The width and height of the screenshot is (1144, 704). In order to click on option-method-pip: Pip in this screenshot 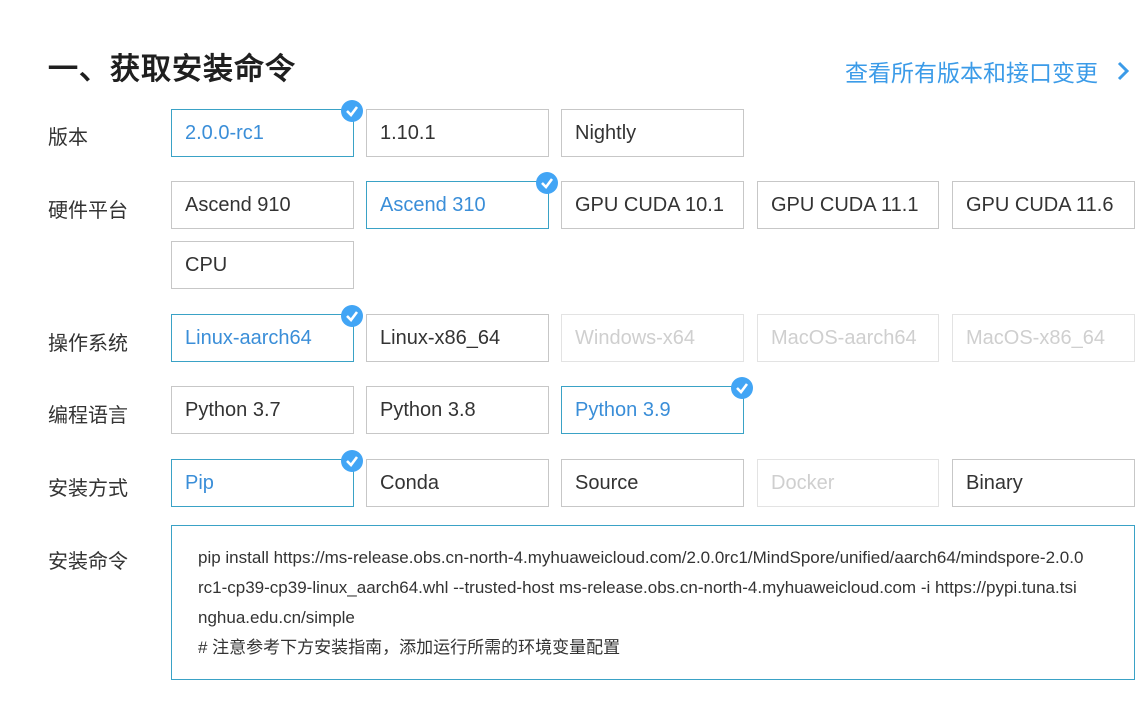, I will do `click(267, 478)`.